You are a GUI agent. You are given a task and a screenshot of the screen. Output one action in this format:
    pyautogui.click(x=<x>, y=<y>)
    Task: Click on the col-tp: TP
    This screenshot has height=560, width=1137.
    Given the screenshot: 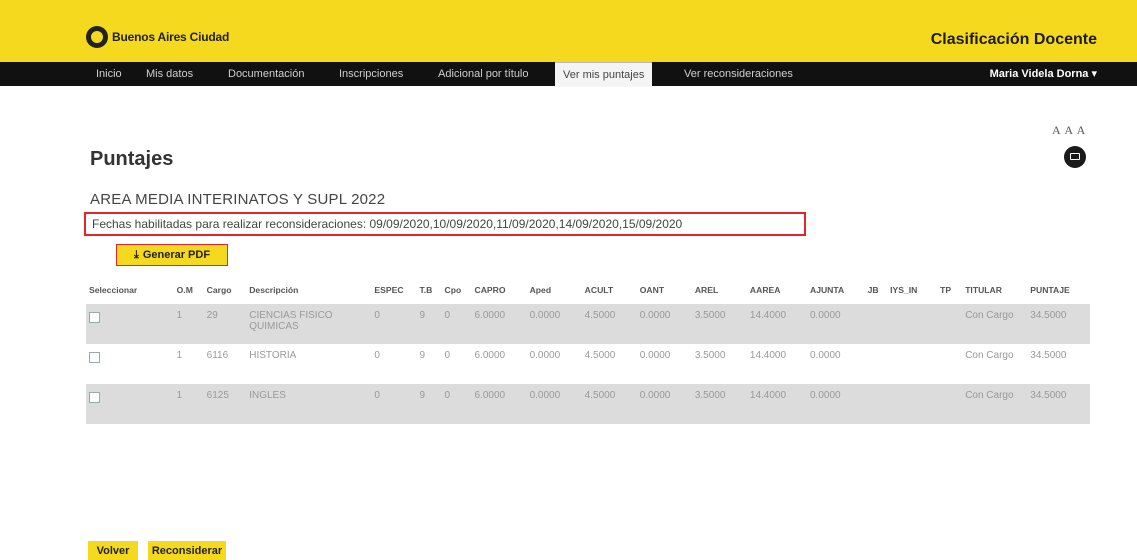 What is the action you would take?
    pyautogui.click(x=946, y=290)
    